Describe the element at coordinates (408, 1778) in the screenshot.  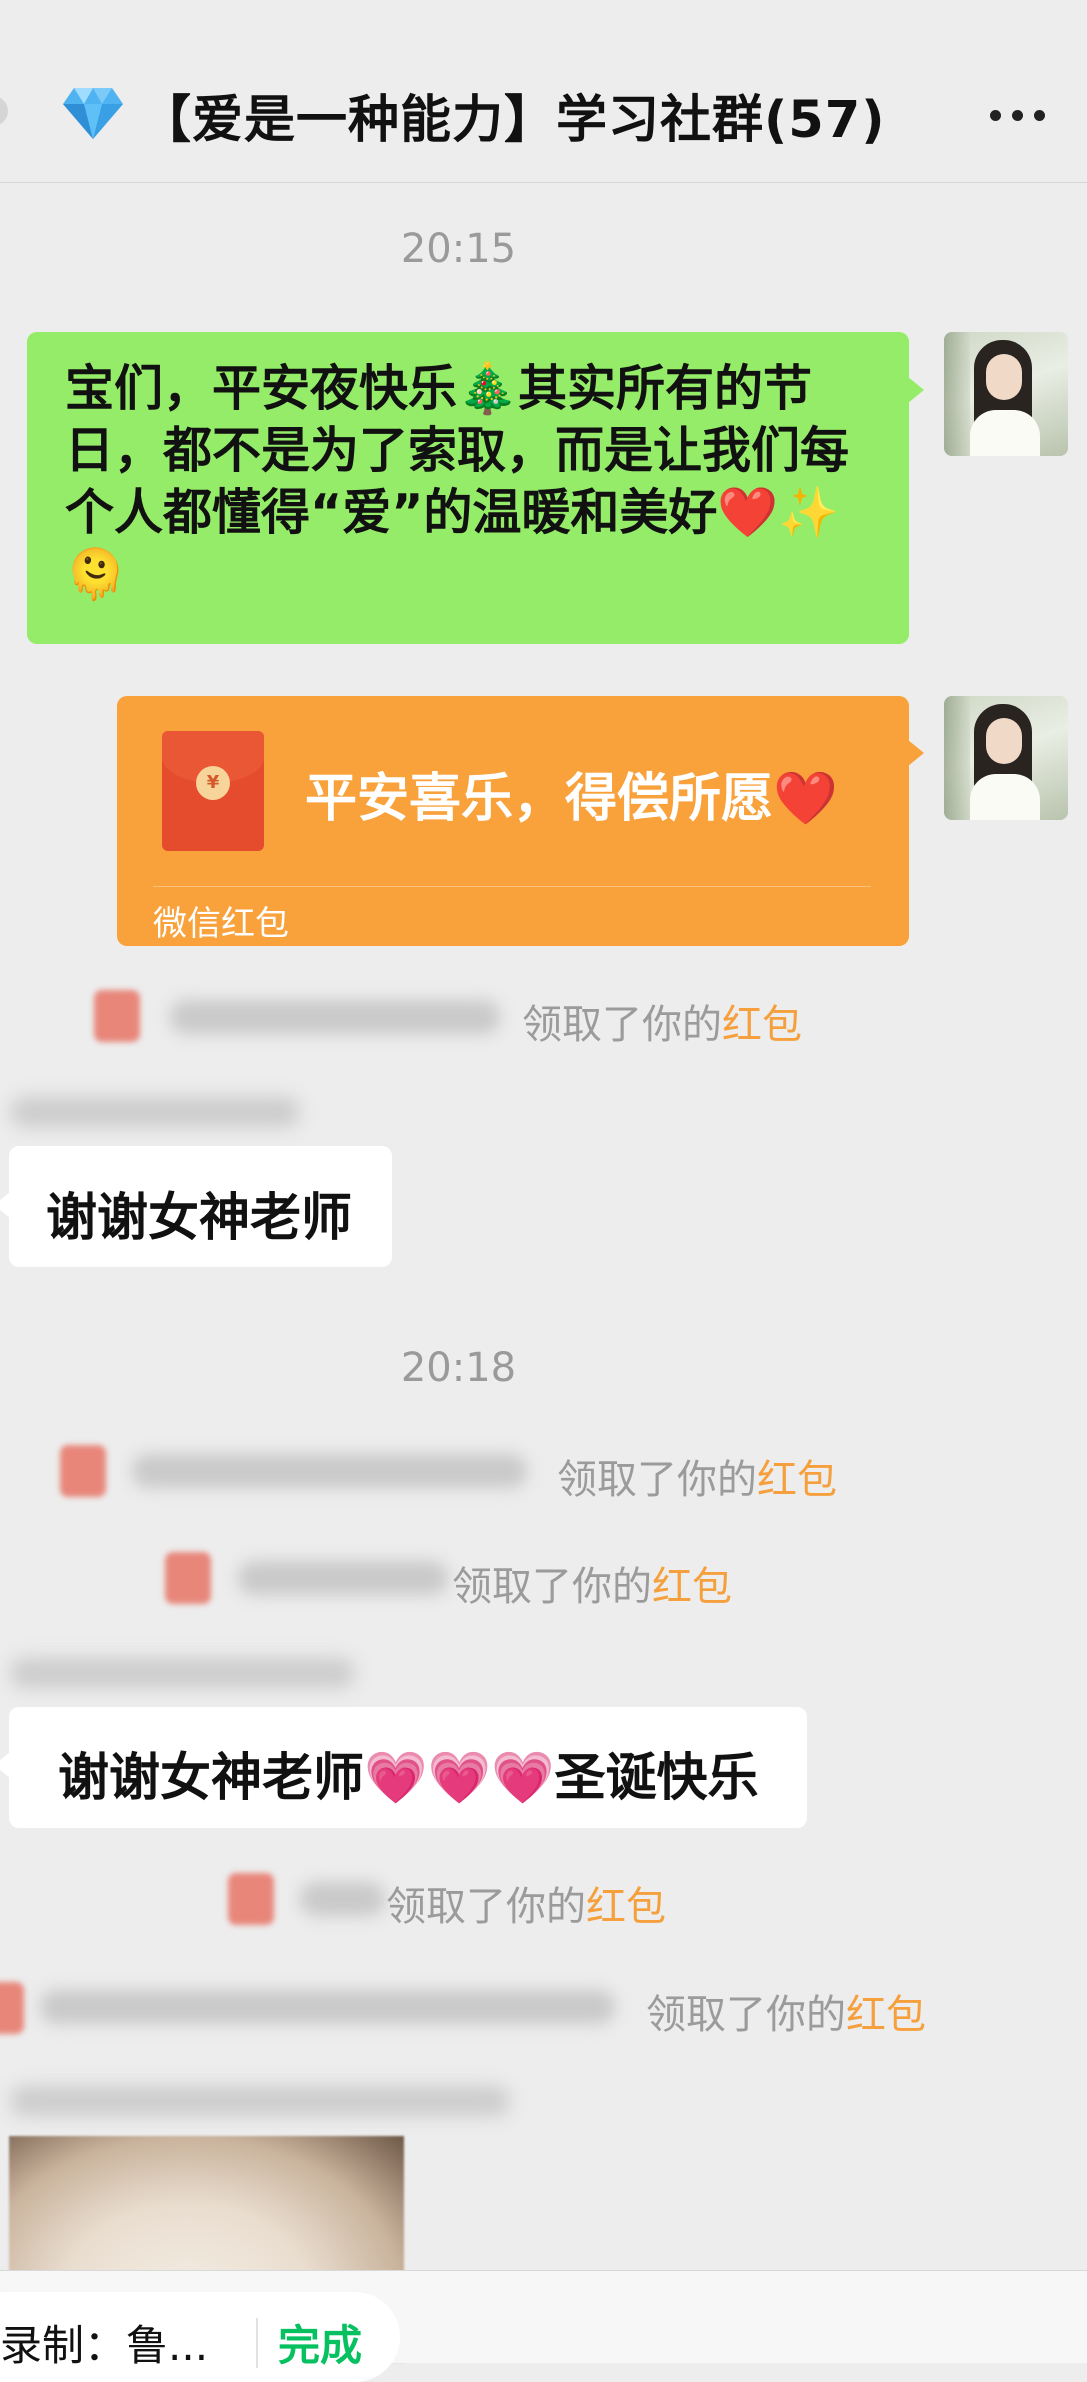
I see `message-text: 谢谢女神老师💗💗💗圣诞快乐` at that location.